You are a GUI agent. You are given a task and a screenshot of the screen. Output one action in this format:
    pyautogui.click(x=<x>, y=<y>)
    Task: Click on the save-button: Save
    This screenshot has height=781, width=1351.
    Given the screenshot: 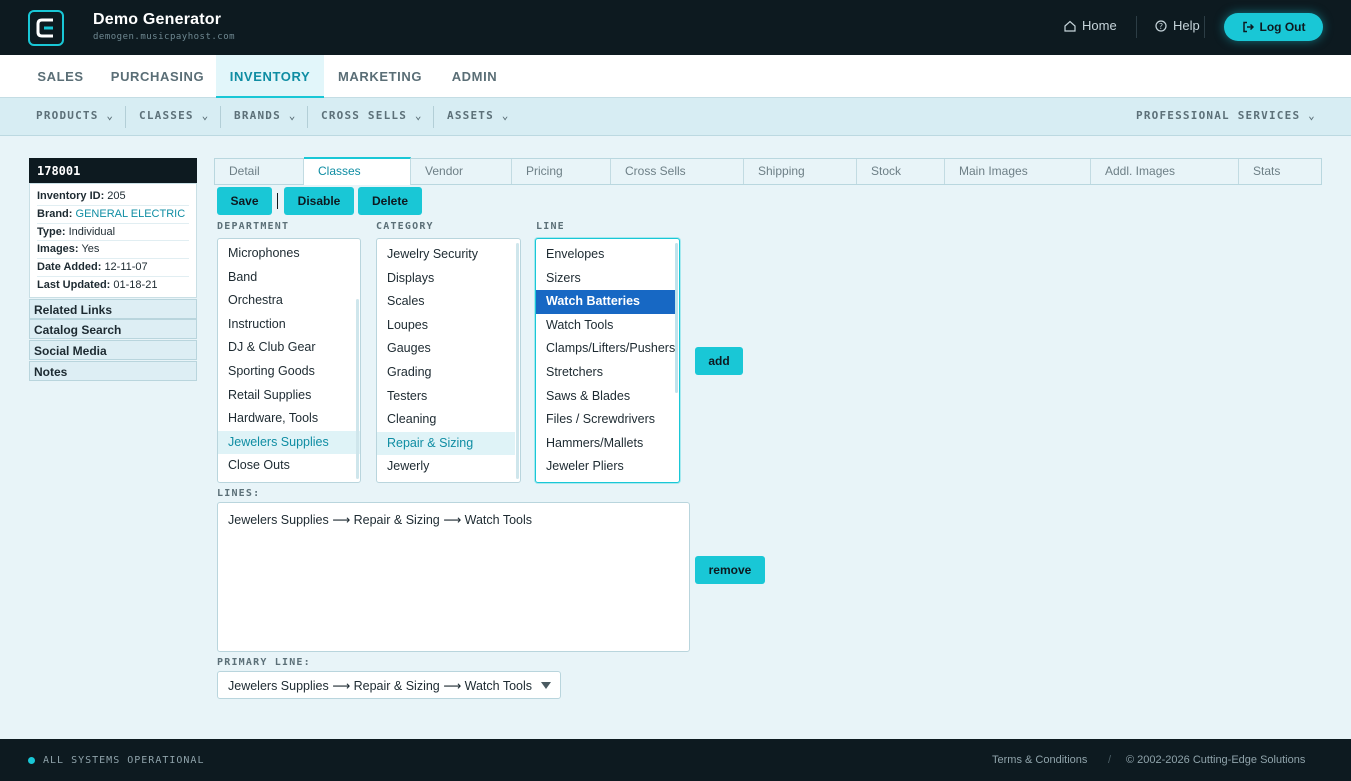 What is the action you would take?
    pyautogui.click(x=244, y=201)
    